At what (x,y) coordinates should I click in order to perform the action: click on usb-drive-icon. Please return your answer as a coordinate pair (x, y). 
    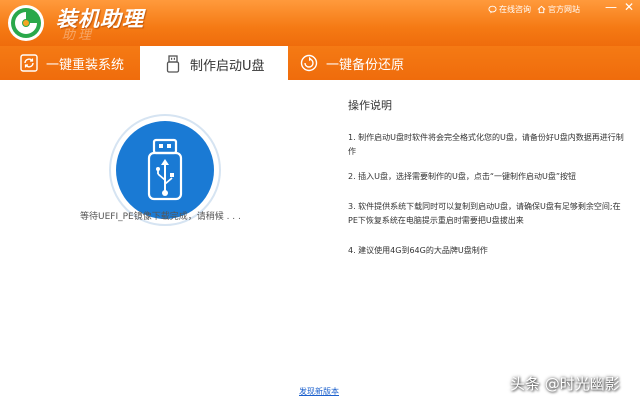
    Looking at the image, I should click on (173, 64).